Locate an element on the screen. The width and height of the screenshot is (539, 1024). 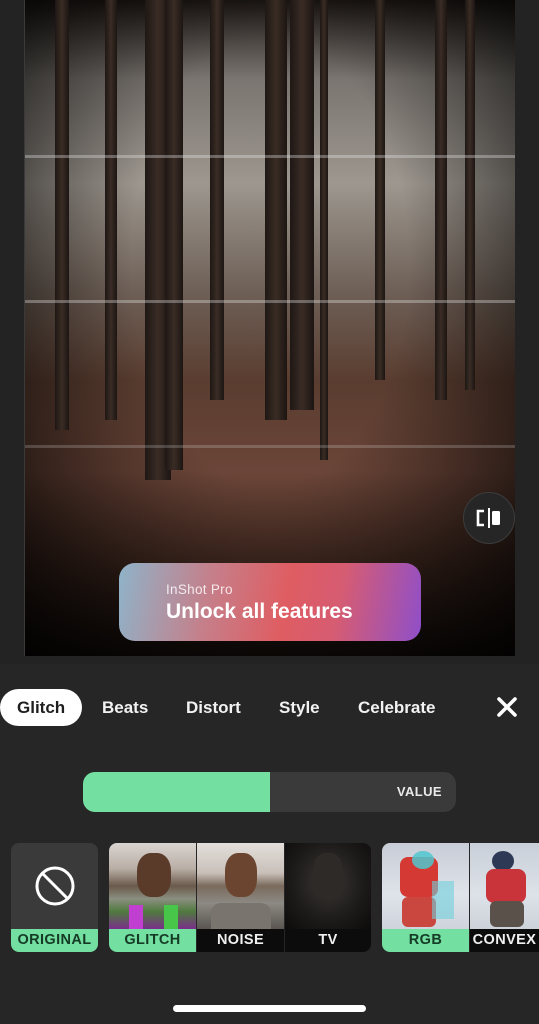
effect-glitch: GLITCH is located at coordinates (152, 897).